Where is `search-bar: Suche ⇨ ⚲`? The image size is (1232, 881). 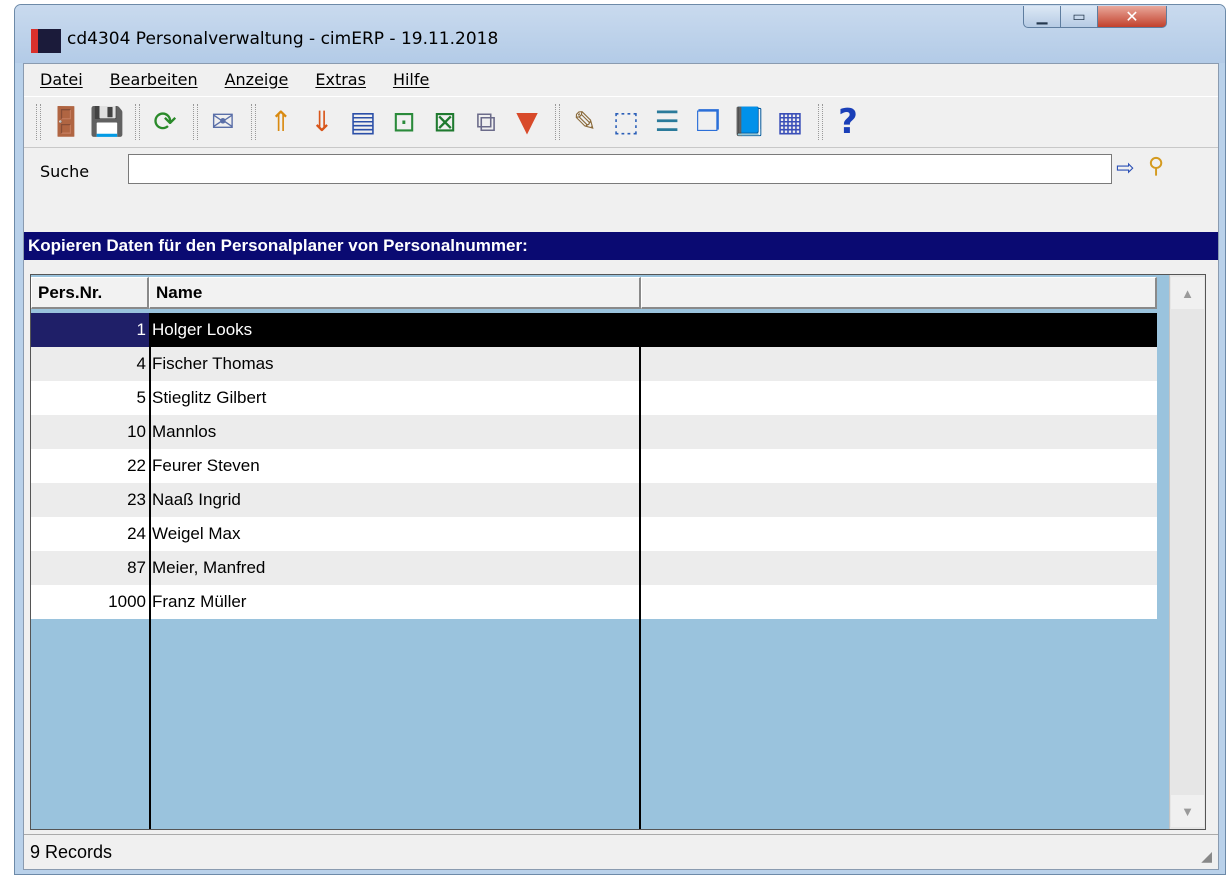
search-bar: Suche ⇨ ⚲ is located at coordinates (621, 171).